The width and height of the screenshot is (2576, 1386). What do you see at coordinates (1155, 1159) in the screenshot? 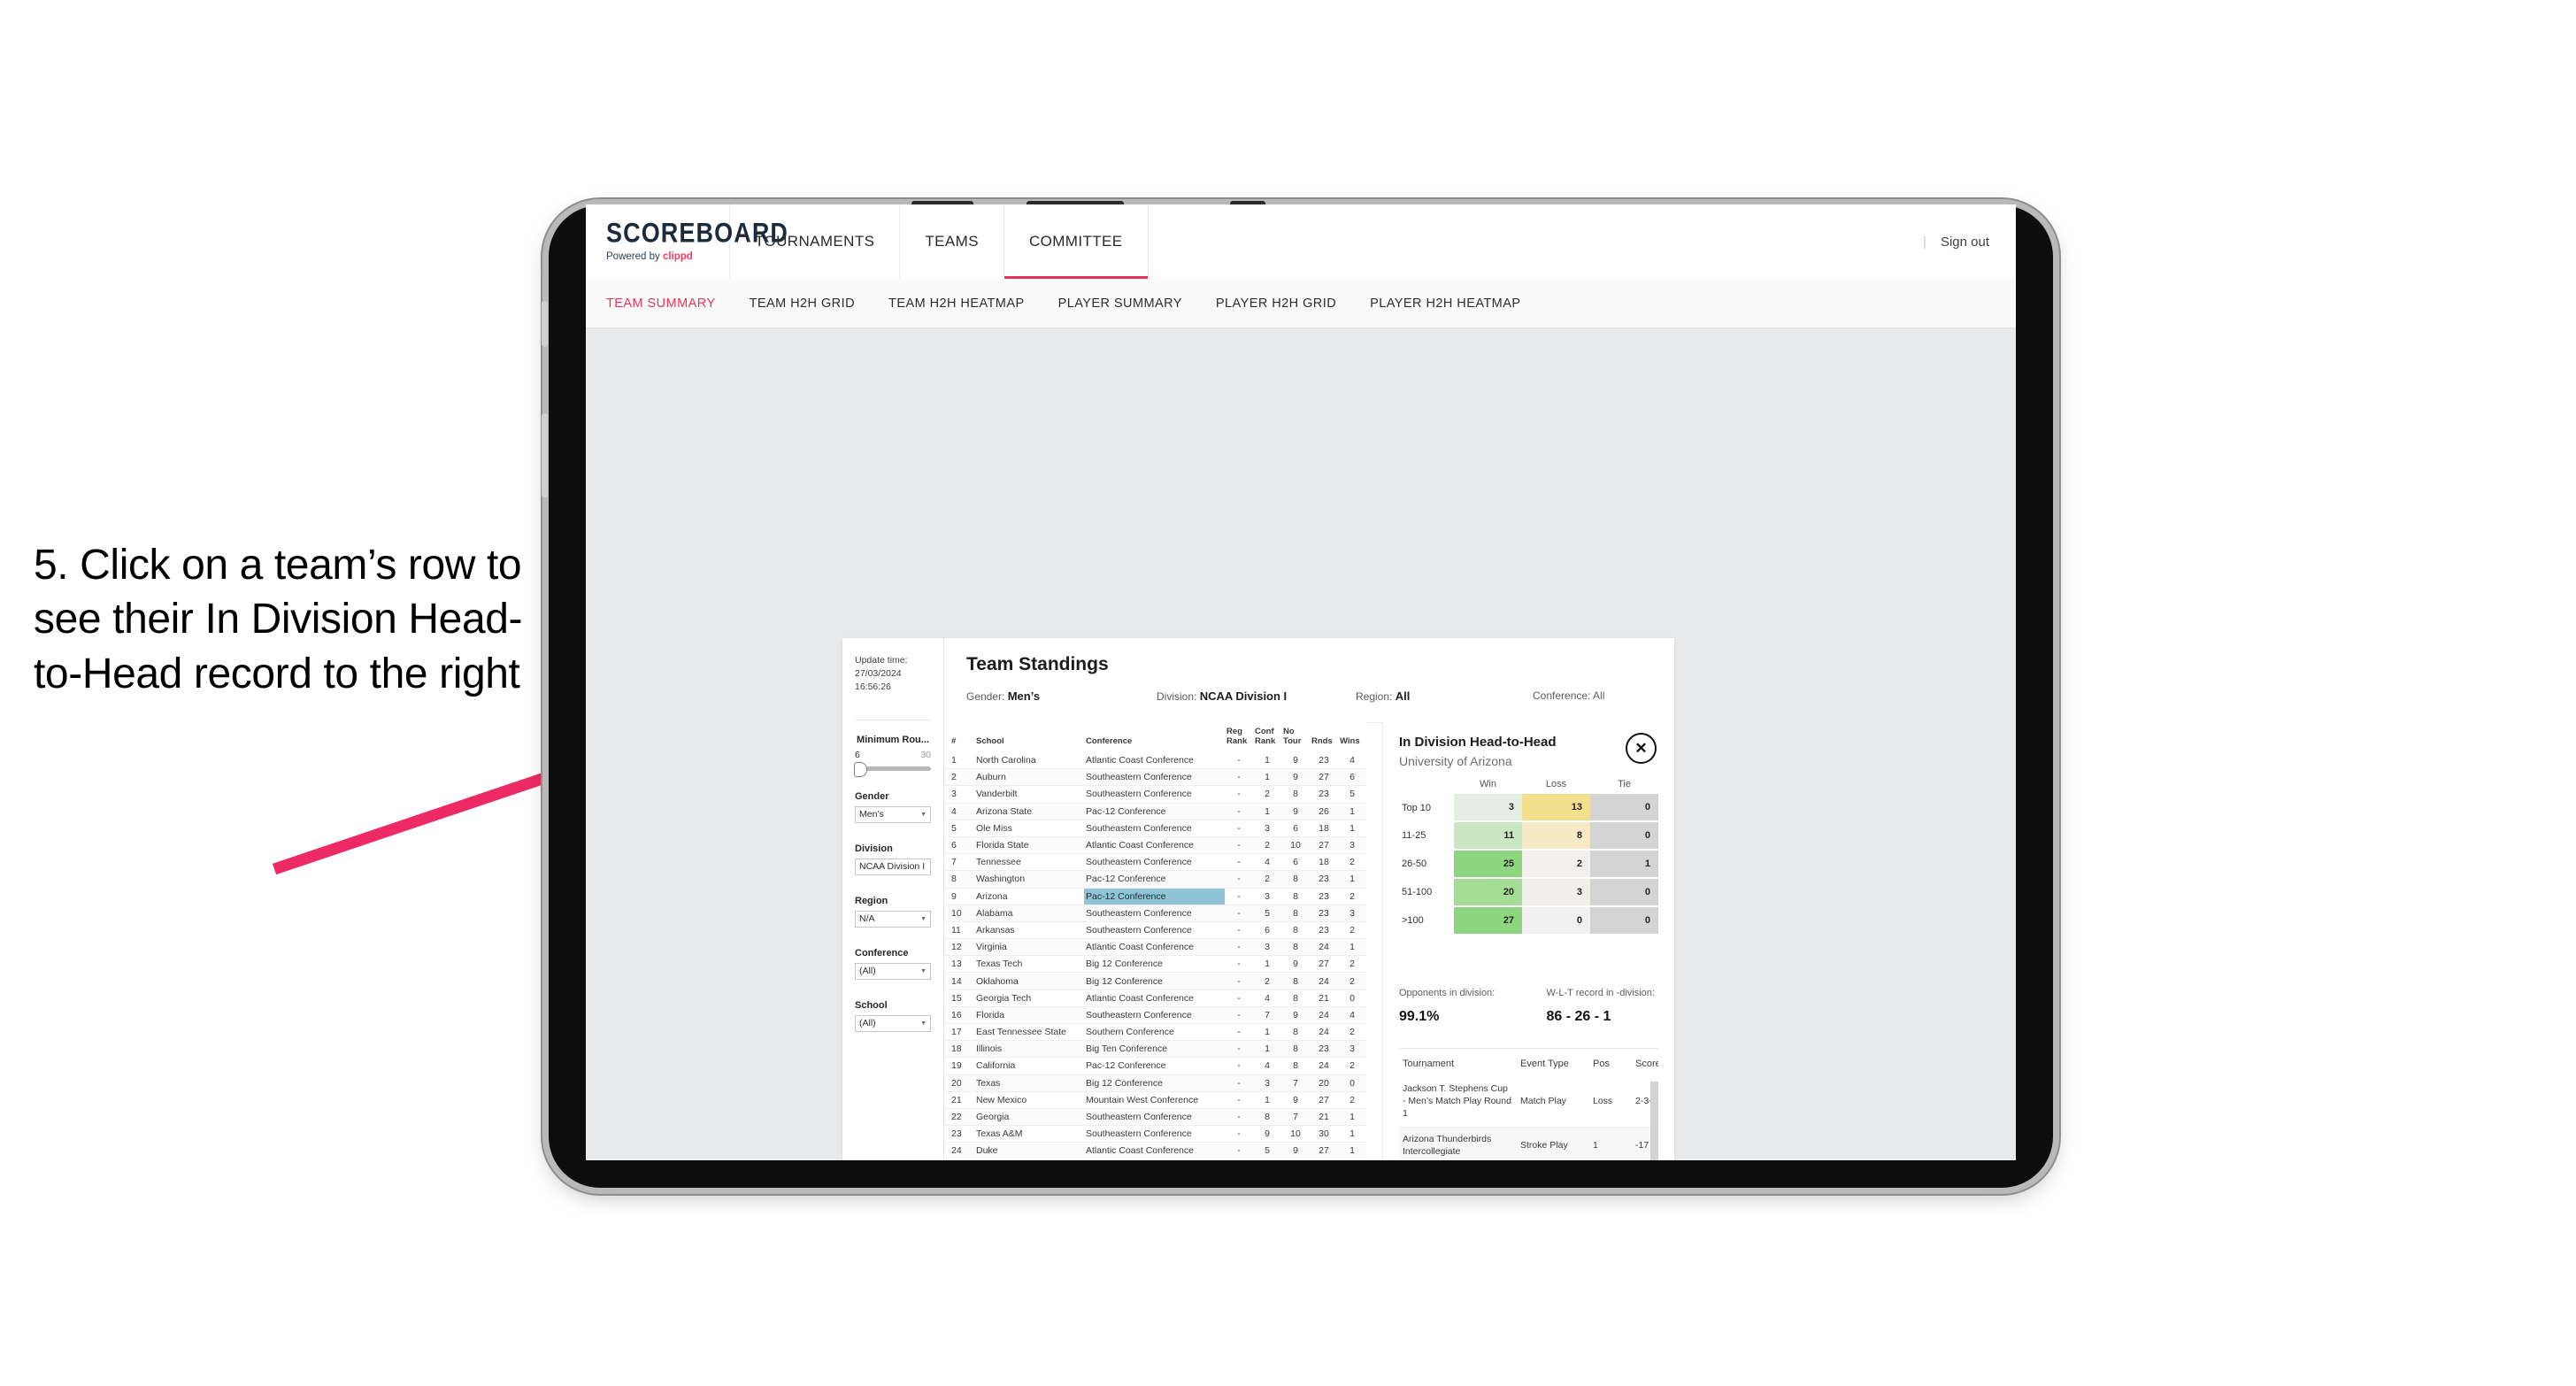
I see `table-row: 25OregonPac-12 Conference-57210` at bounding box center [1155, 1159].